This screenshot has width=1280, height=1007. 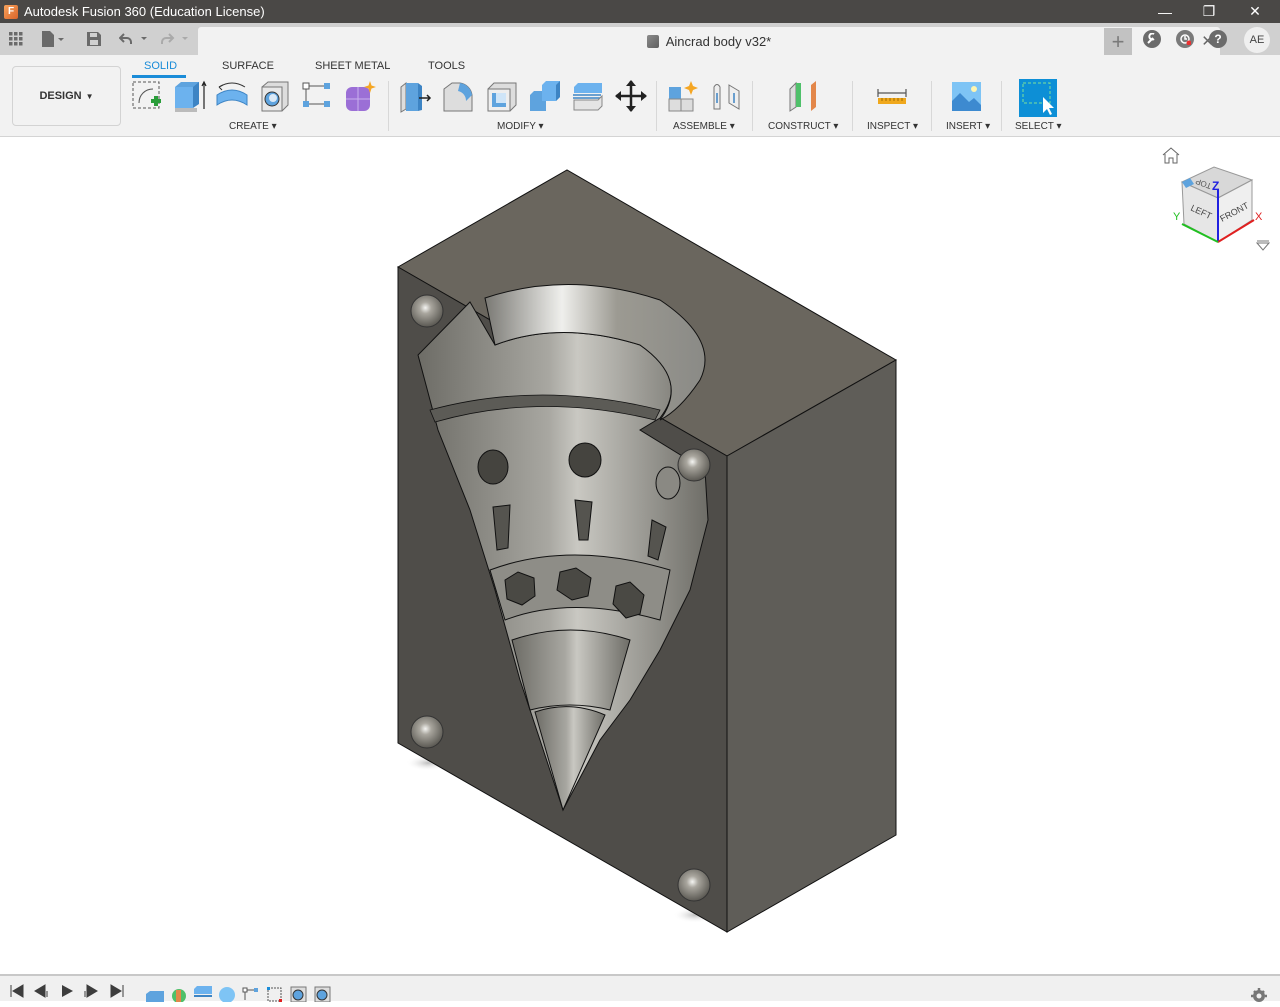 What do you see at coordinates (811, 646) in the screenshot?
I see `block-right-face` at bounding box center [811, 646].